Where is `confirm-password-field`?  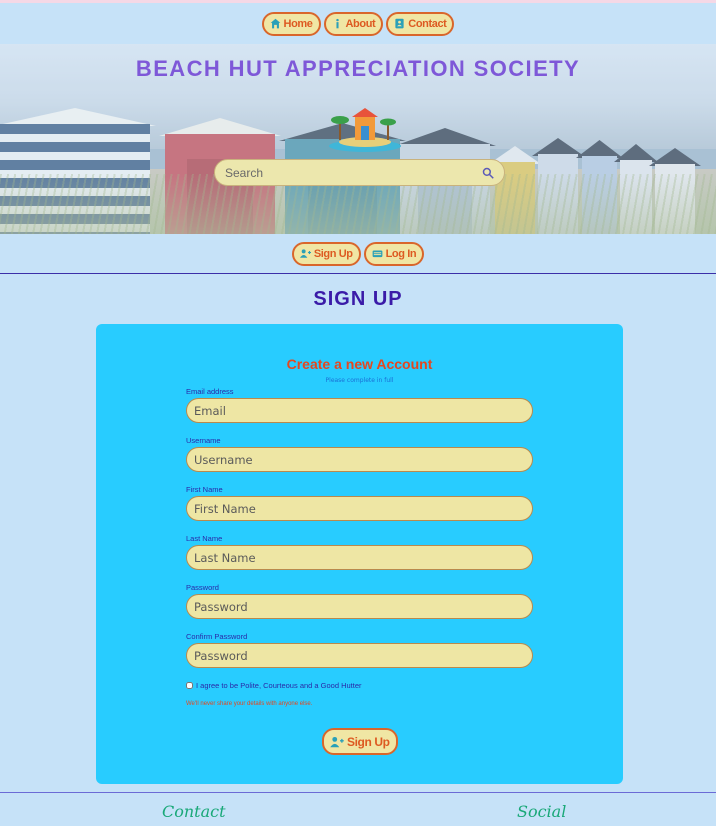 confirm-password-field is located at coordinates (359, 655).